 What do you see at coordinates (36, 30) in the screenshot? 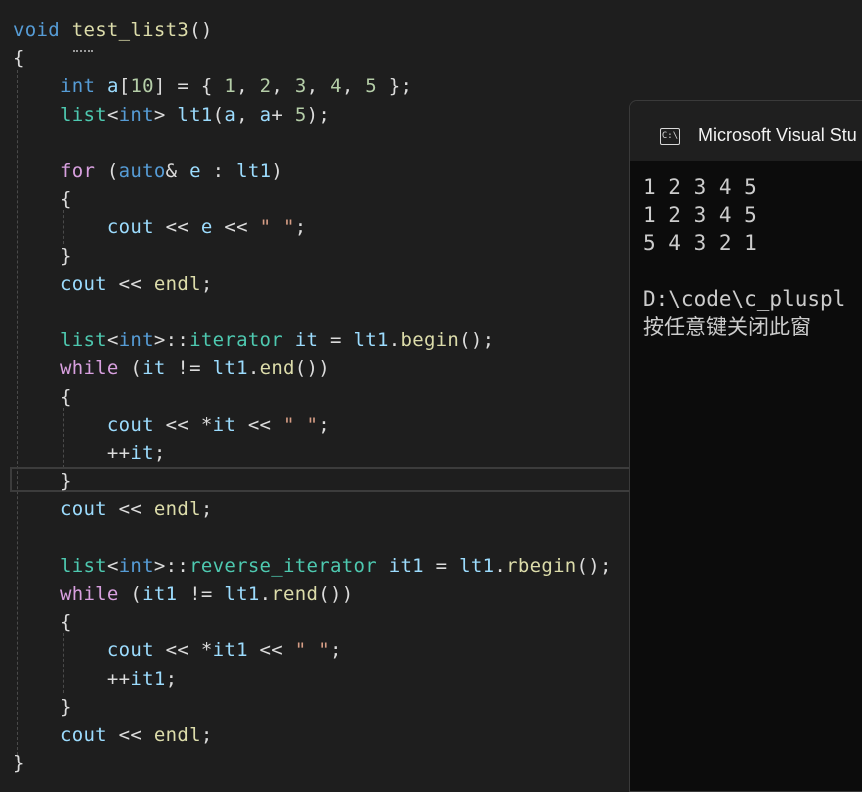
I see `code-token: void` at bounding box center [36, 30].